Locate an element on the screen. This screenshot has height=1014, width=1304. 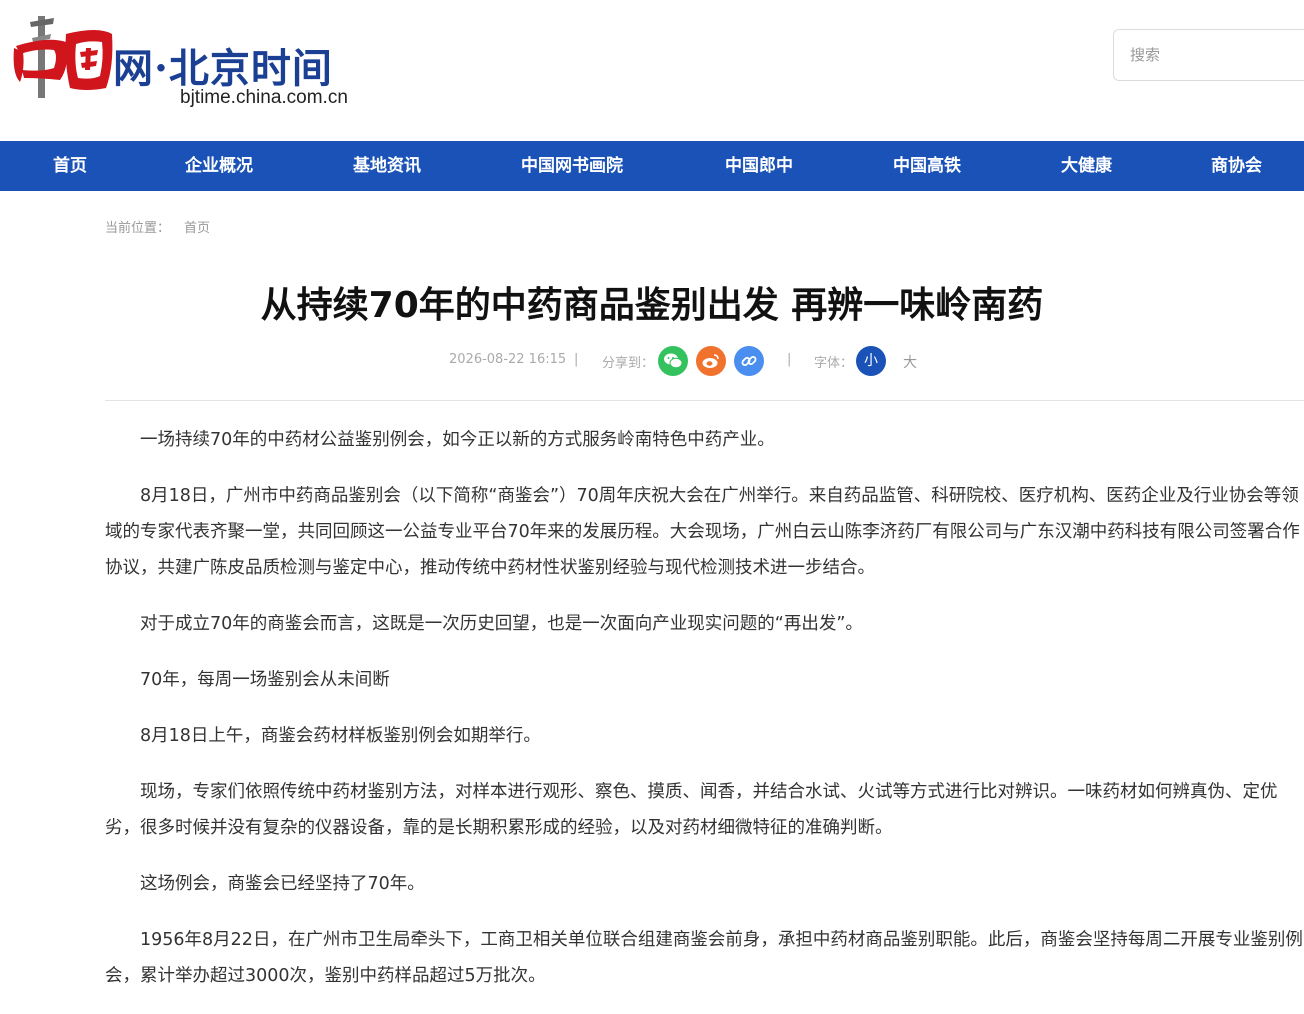
share-label: 分享到： is located at coordinates (628, 363).